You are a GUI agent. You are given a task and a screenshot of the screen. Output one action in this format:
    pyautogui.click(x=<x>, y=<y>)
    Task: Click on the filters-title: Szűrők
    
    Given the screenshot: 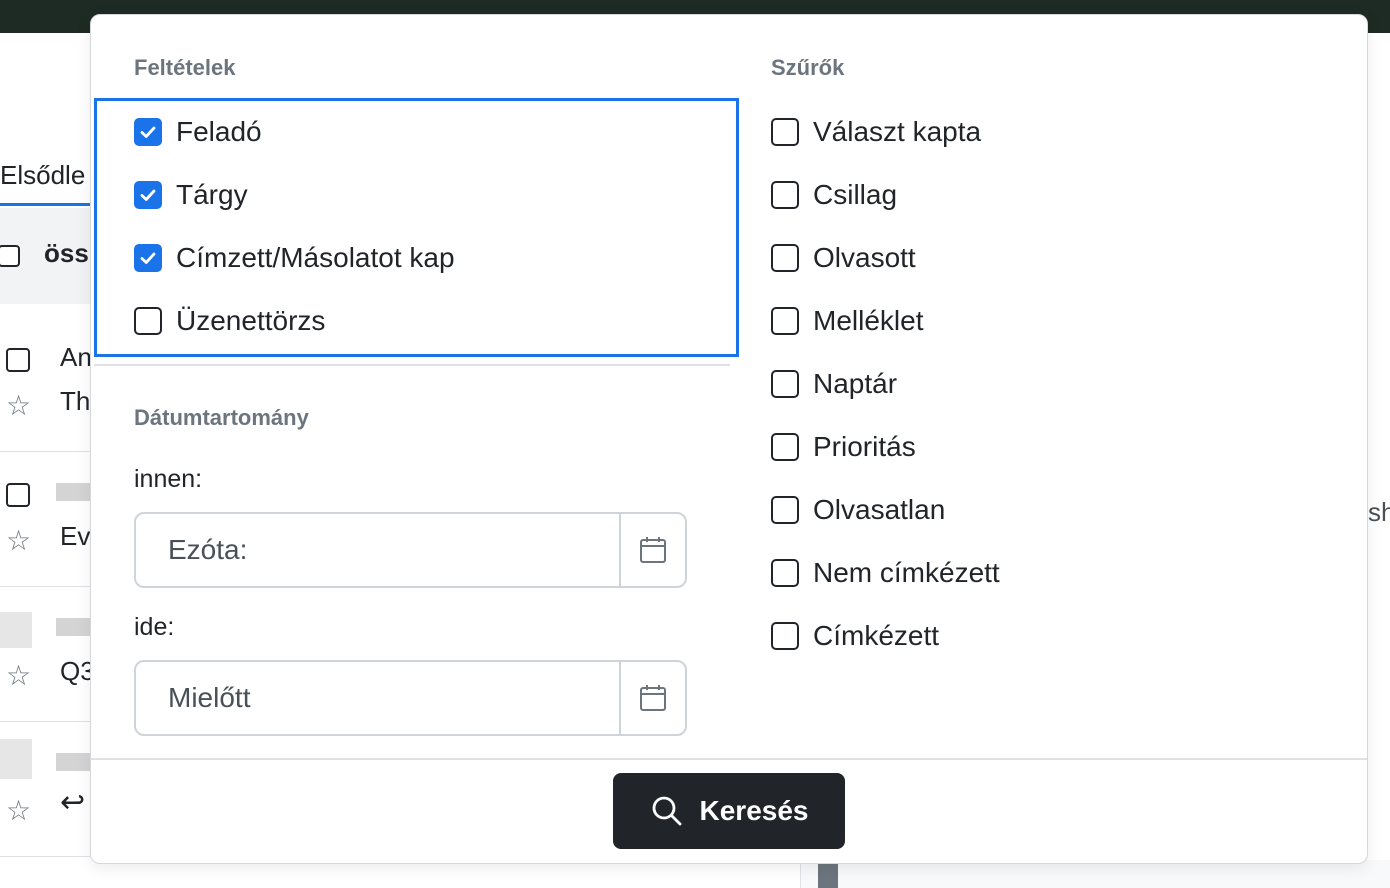 What is the action you would take?
    pyautogui.click(x=808, y=67)
    